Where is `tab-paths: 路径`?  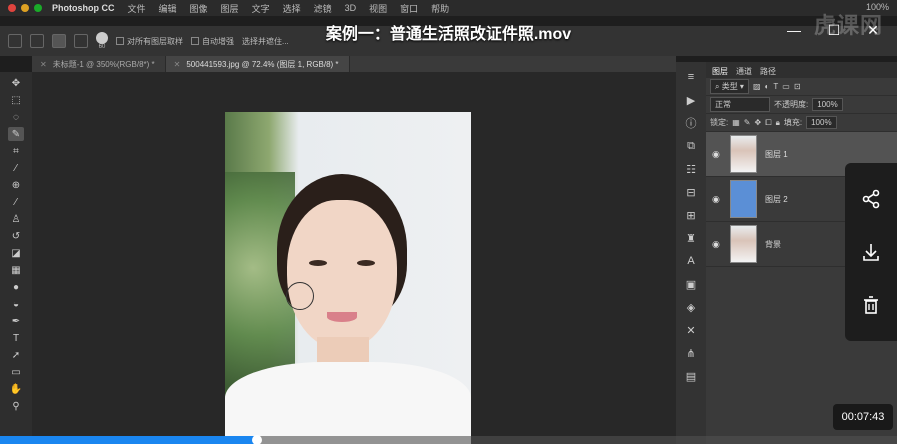
tab-paths: 路径 is located at coordinates (768, 72).